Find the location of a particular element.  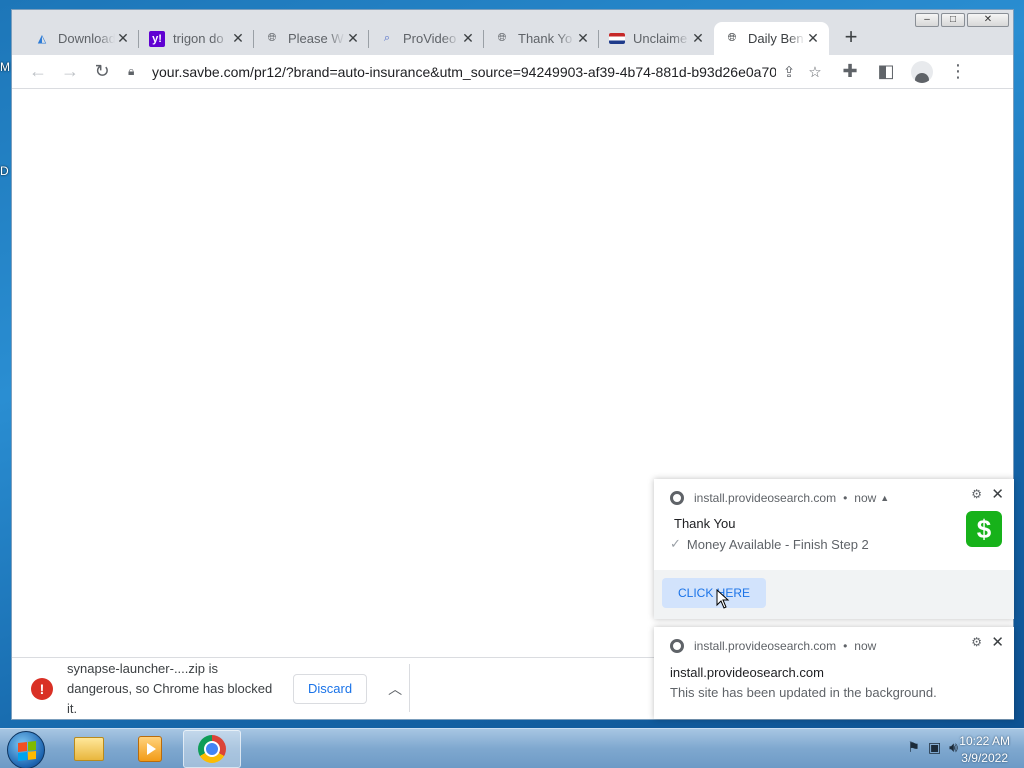

window-controls: – □ ✕ is located at coordinates (962, 20).